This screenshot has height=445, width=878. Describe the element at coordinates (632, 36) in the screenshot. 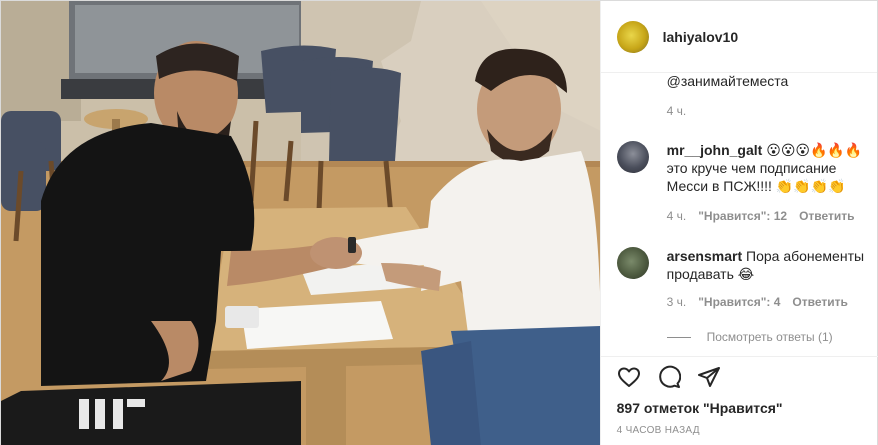

I see `author-avatar` at that location.